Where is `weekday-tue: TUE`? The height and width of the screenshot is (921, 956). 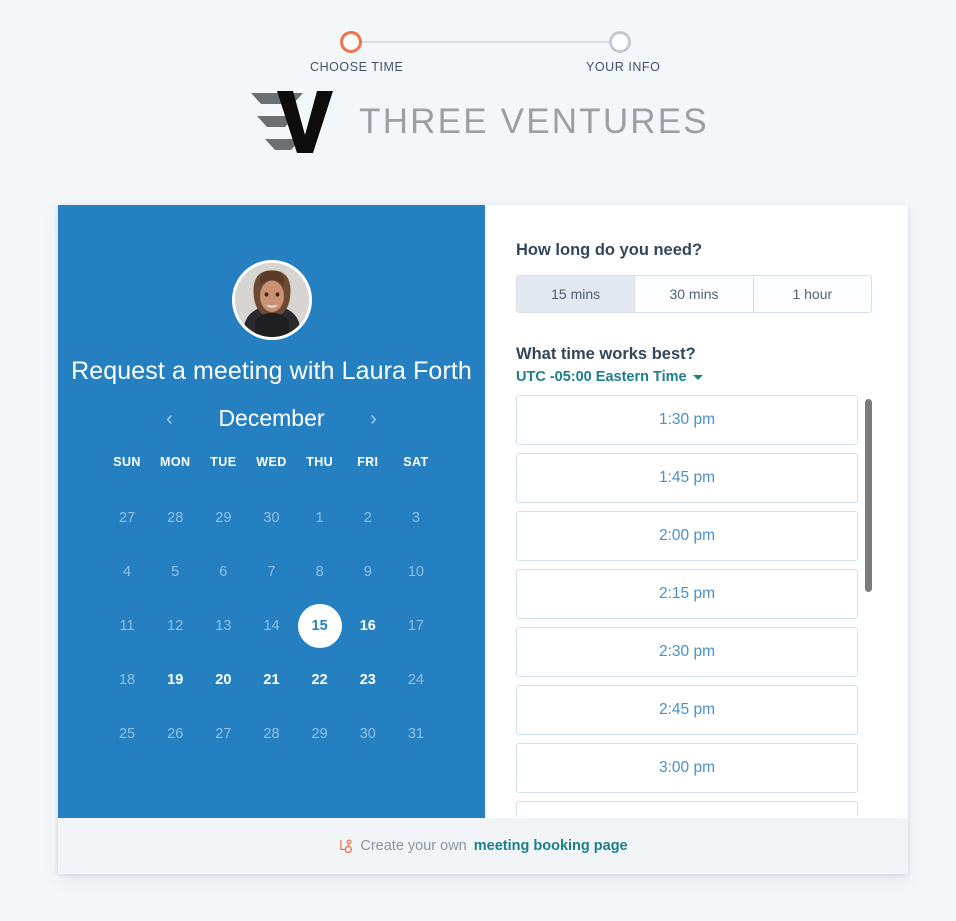
weekday-tue: TUE is located at coordinates (223, 462).